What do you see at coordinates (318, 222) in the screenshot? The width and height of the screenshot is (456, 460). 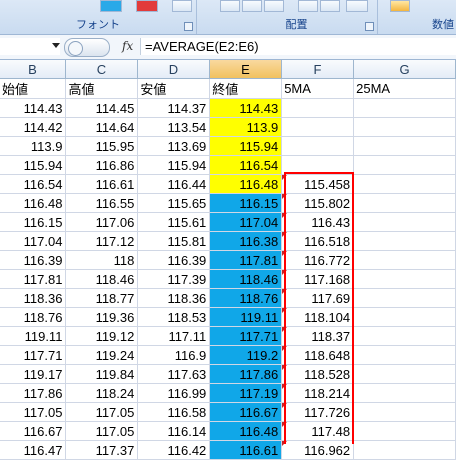 I see `cell-f: 116.43` at bounding box center [318, 222].